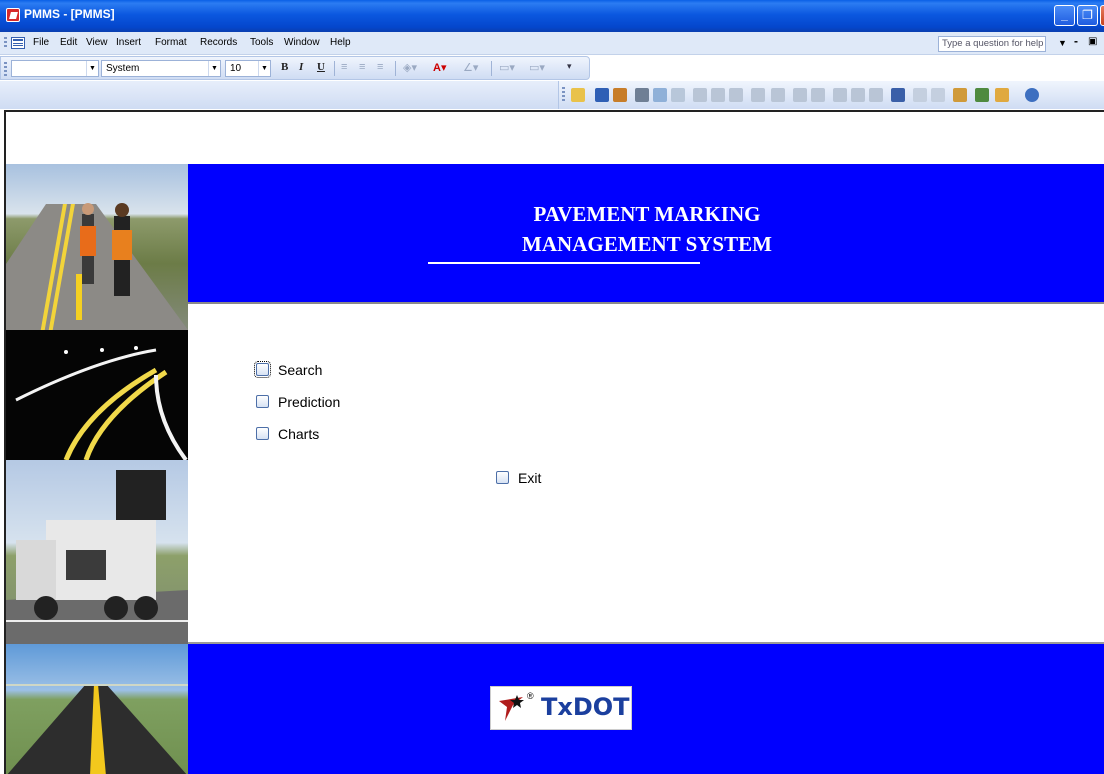 The height and width of the screenshot is (774, 1104). I want to click on paste-icon, so click(736, 95).